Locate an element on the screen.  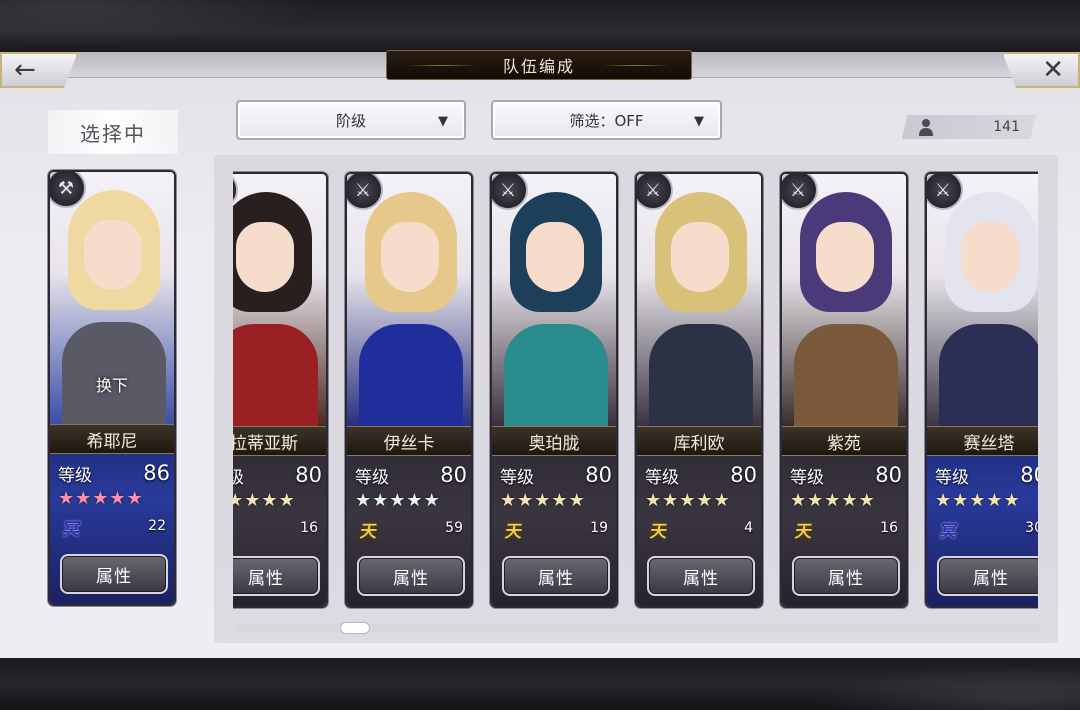
filter-dropdown: 筛选：OFF ▼ is located at coordinates (606, 120).